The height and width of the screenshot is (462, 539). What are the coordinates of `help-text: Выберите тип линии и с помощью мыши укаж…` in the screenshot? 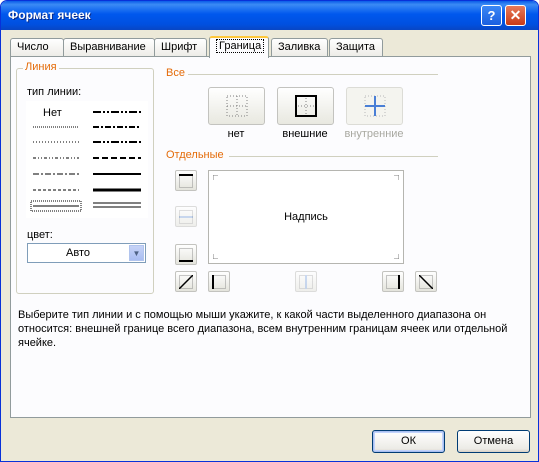 It's located at (263, 329).